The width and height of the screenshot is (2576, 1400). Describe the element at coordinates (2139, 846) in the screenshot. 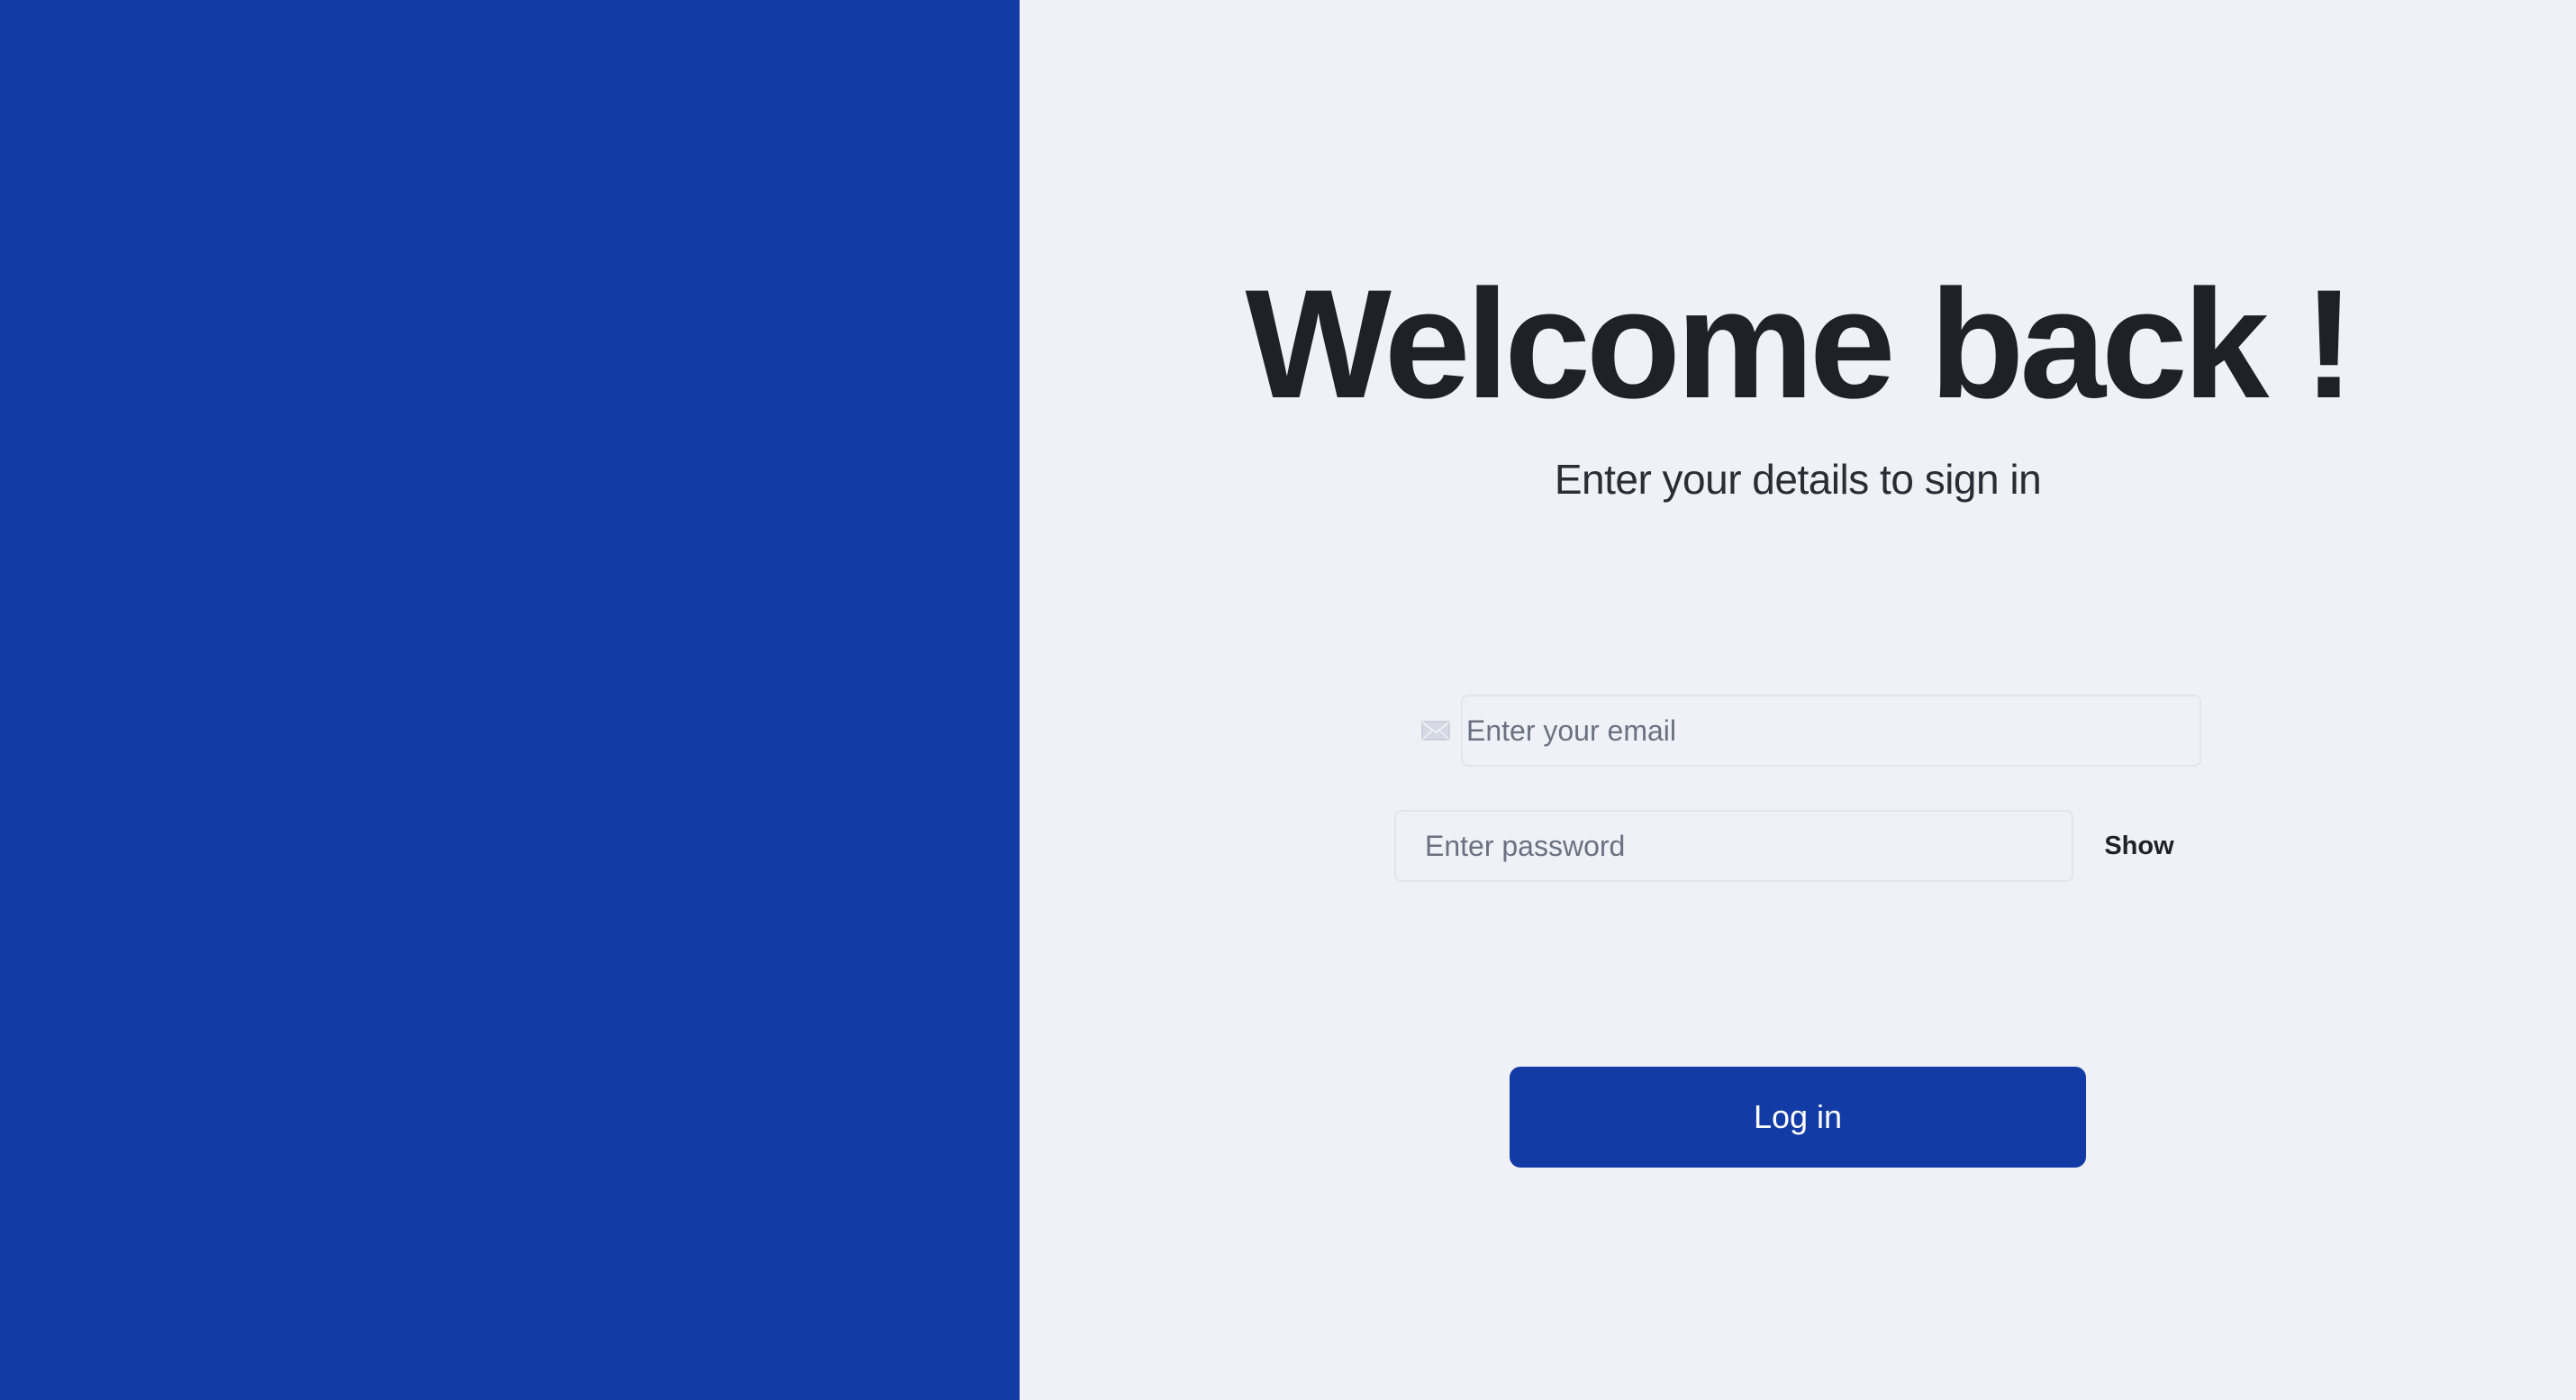

I see `show-password-button: Show` at that location.